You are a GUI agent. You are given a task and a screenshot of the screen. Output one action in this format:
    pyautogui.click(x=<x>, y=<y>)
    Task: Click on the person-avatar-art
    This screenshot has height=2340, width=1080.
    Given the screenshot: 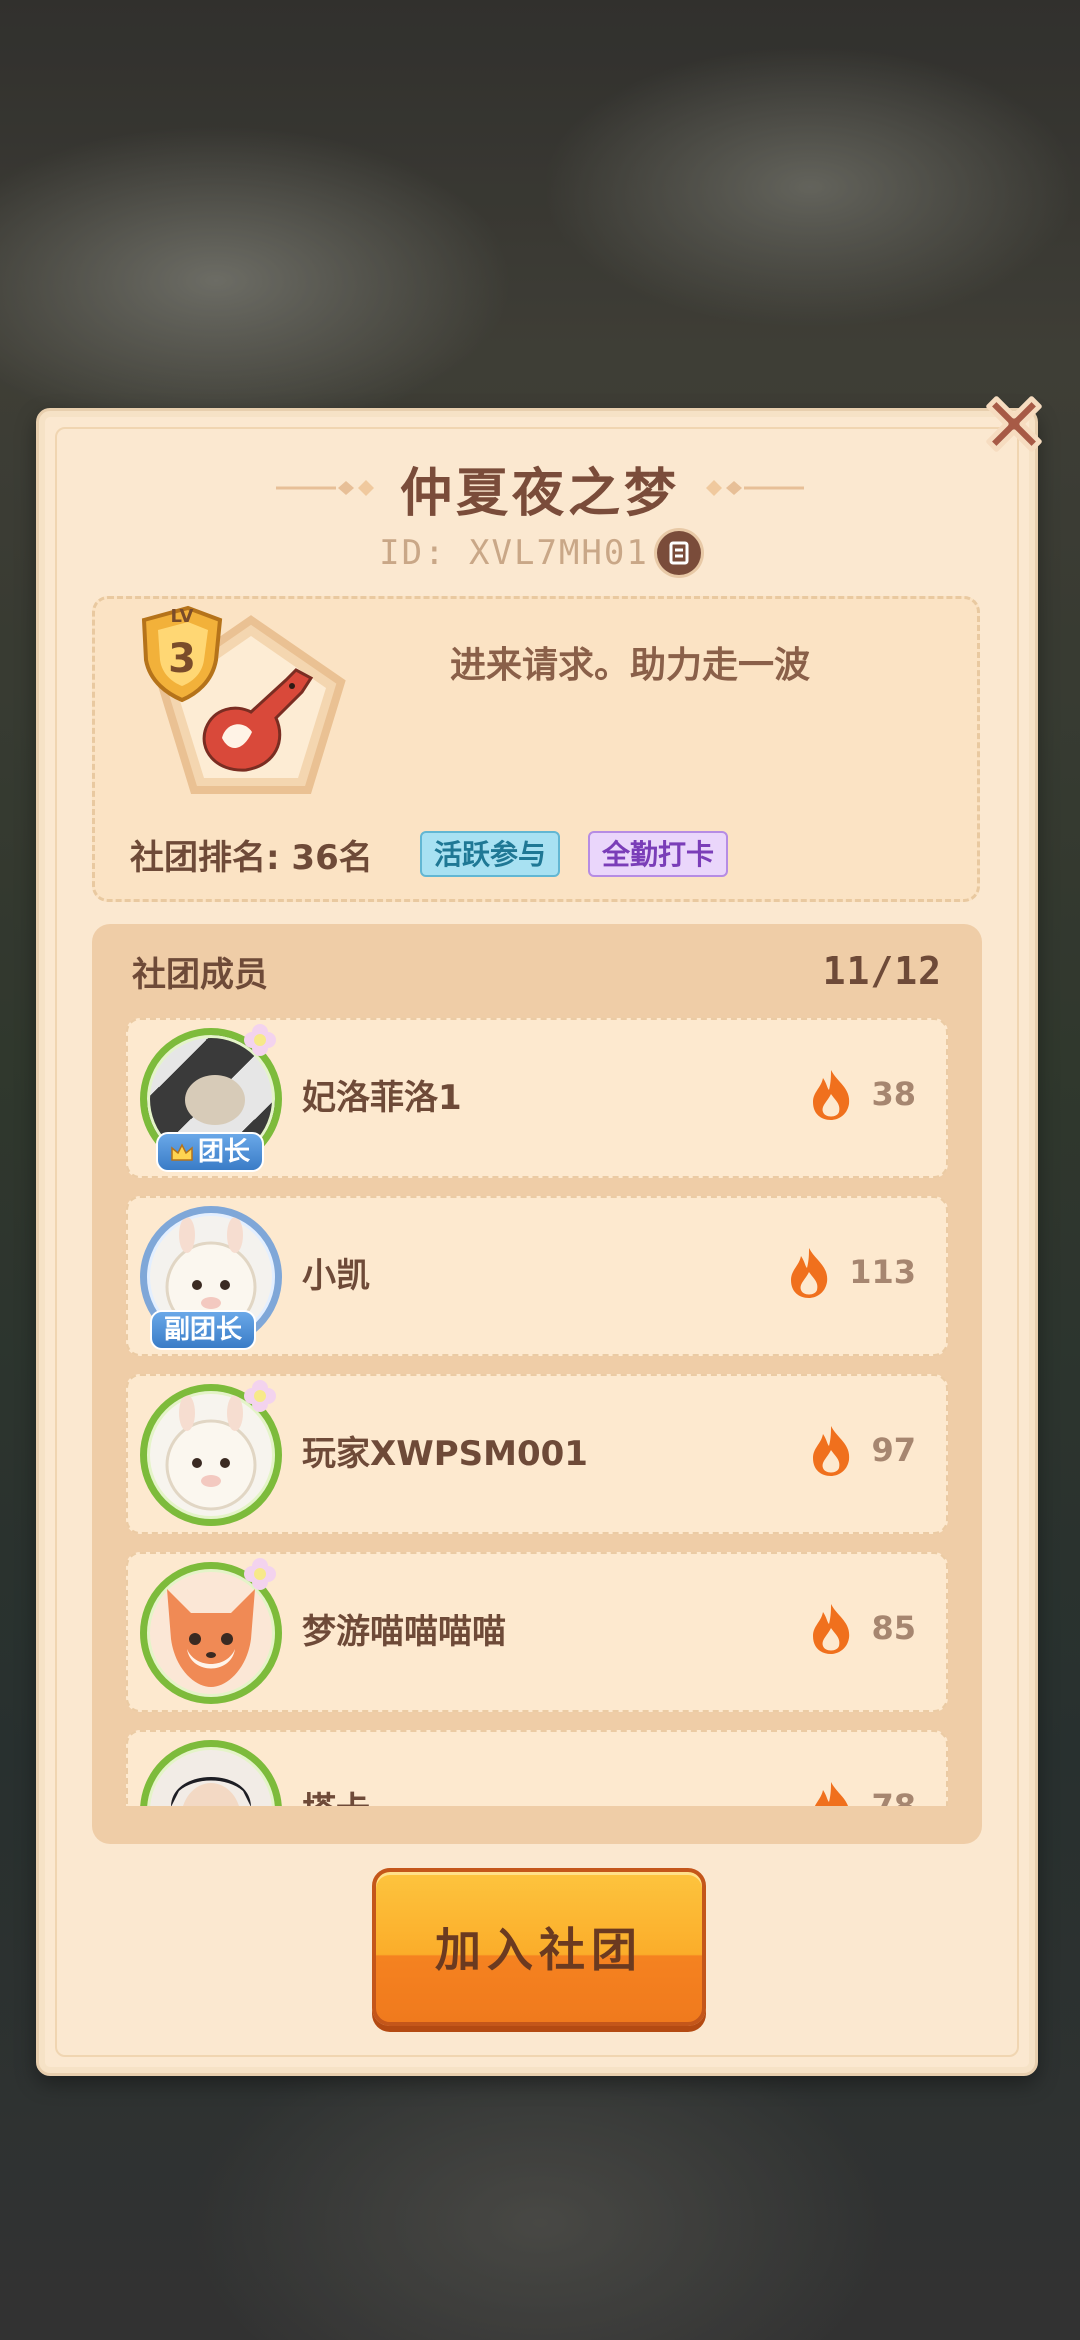 What is the action you would take?
    pyautogui.click(x=211, y=1791)
    